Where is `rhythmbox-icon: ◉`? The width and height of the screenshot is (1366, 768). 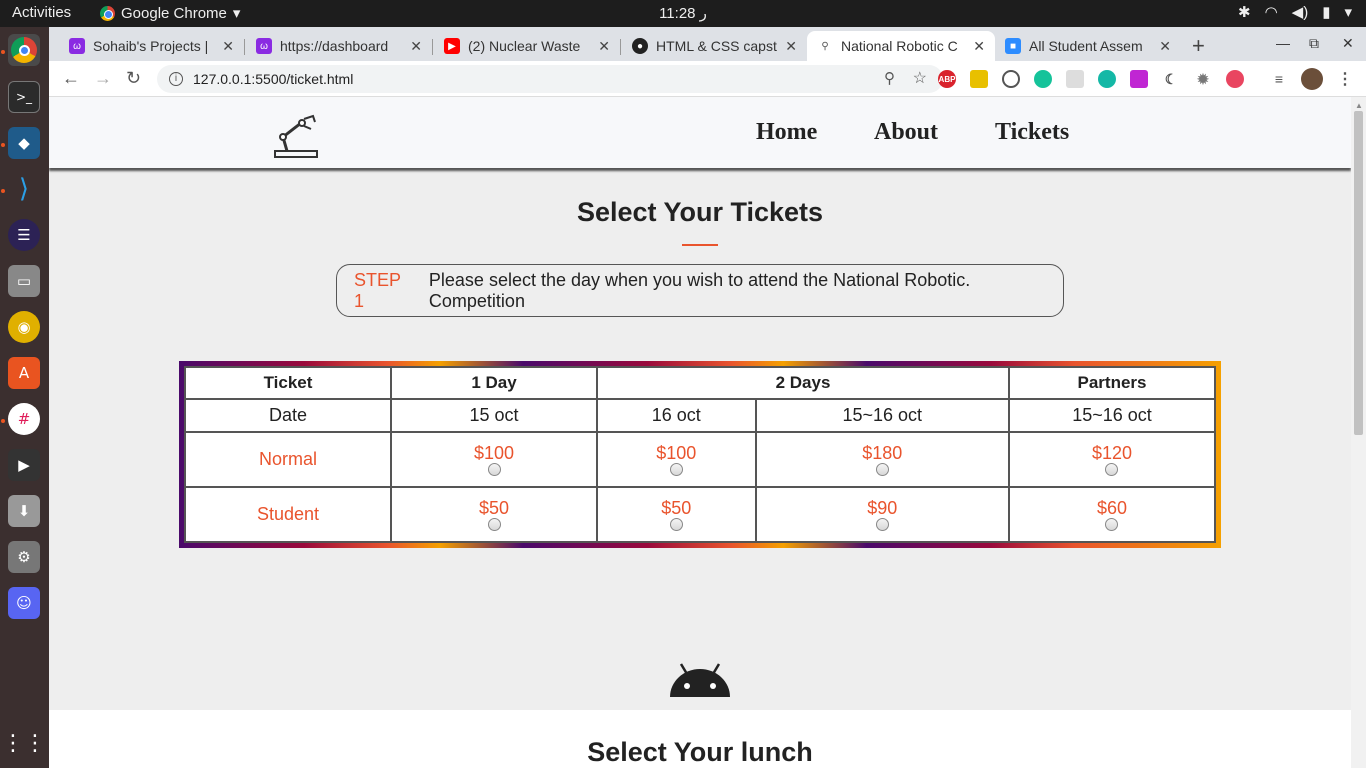
rhythmbox-icon: ◉ is located at coordinates (24, 327).